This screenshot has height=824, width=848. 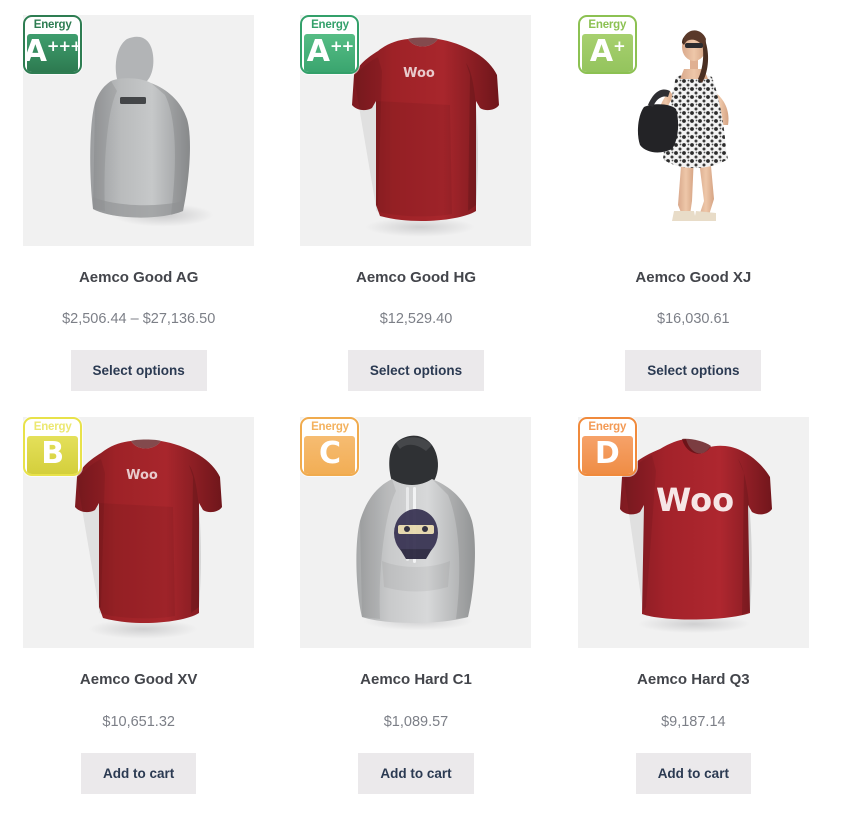 What do you see at coordinates (64, 45) in the screenshot?
I see `energy-badge-plus: +++` at bounding box center [64, 45].